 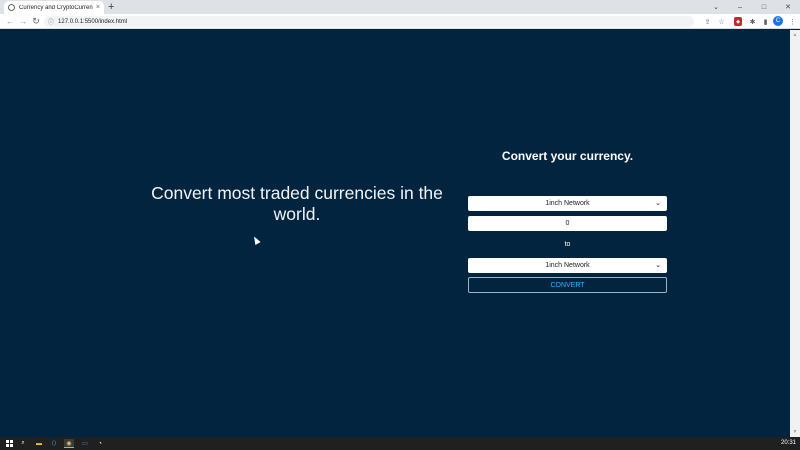 I want to click on amount-input: 0, so click(x=567, y=223).